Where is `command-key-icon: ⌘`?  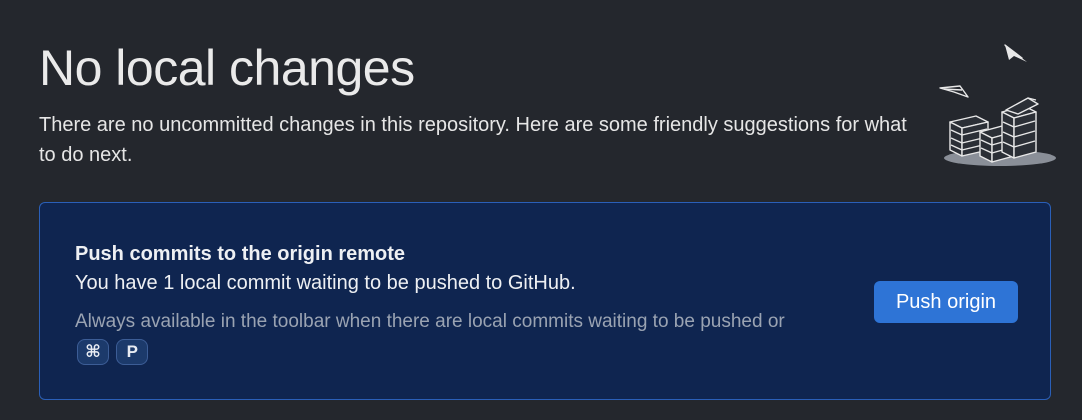
command-key-icon: ⌘ is located at coordinates (93, 351).